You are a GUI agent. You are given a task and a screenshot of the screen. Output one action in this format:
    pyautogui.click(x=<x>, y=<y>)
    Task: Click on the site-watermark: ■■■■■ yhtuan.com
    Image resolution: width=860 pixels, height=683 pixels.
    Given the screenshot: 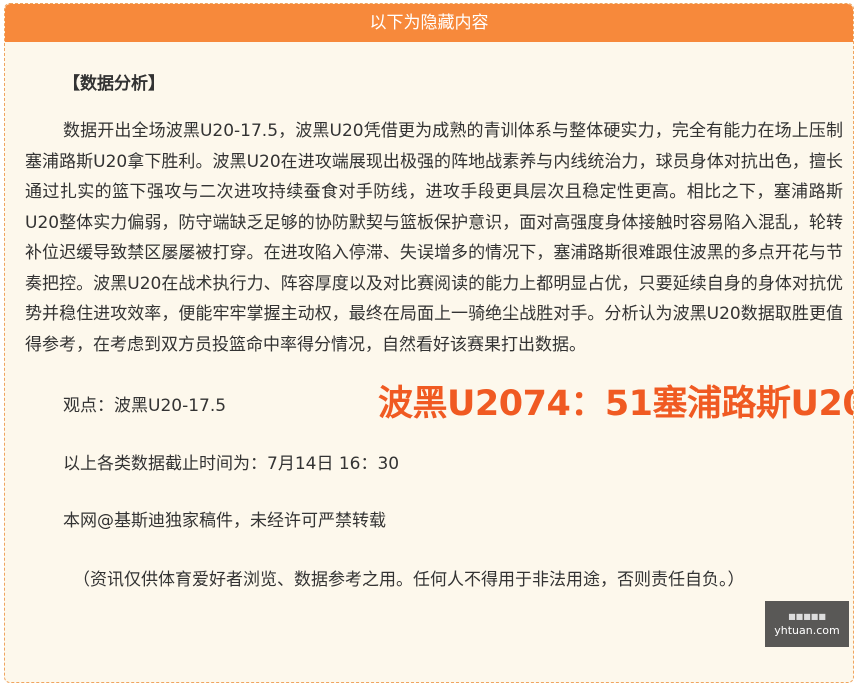 What is the action you would take?
    pyautogui.click(x=807, y=624)
    